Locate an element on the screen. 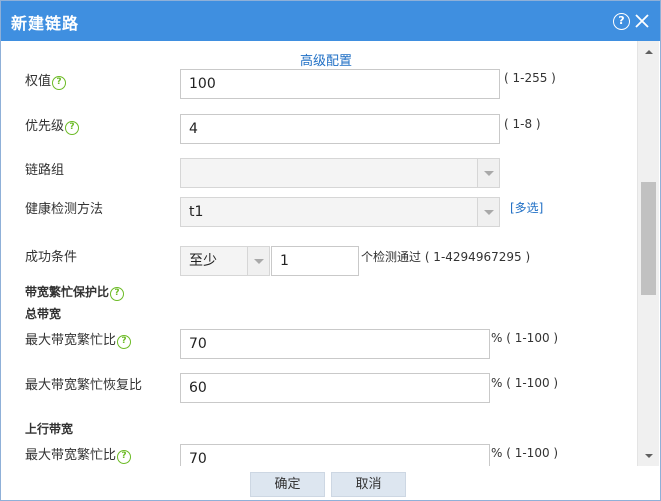  multi-select-link: [多选] is located at coordinates (526, 207).